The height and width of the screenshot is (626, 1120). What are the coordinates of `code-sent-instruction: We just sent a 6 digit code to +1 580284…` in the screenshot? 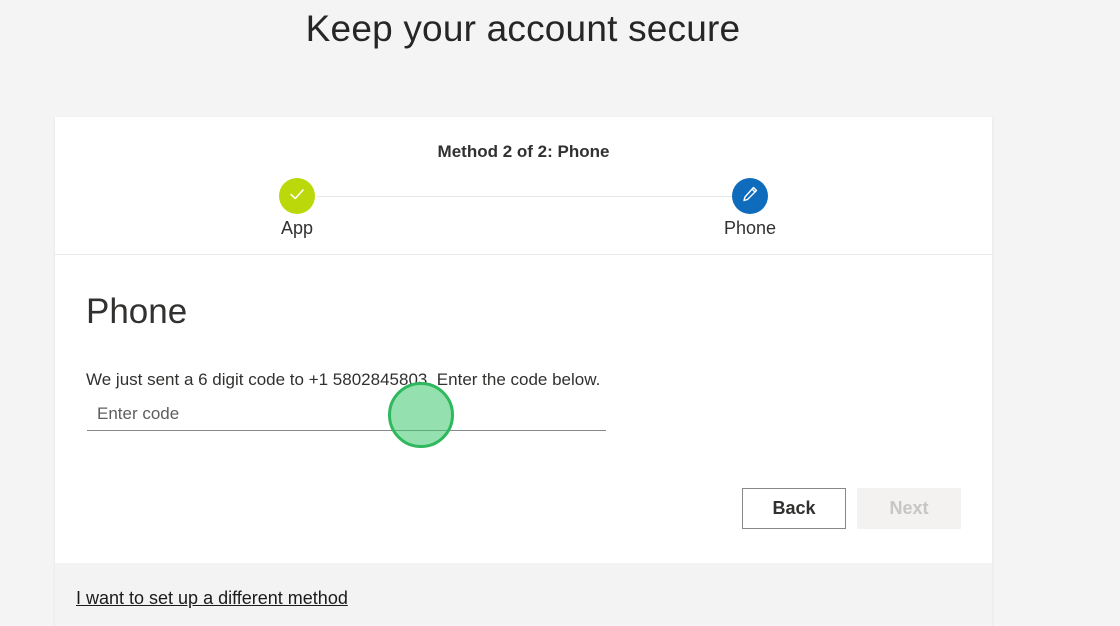 It's located at (343, 379).